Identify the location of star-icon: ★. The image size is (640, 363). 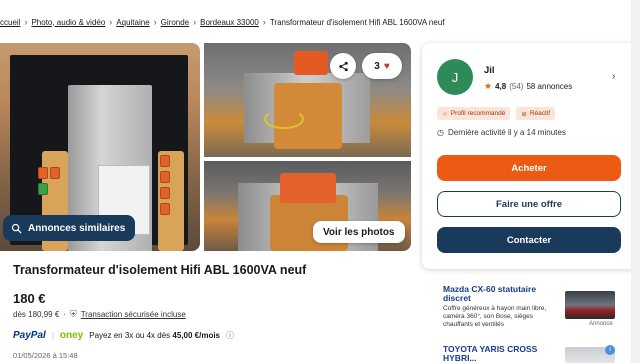
(488, 86).